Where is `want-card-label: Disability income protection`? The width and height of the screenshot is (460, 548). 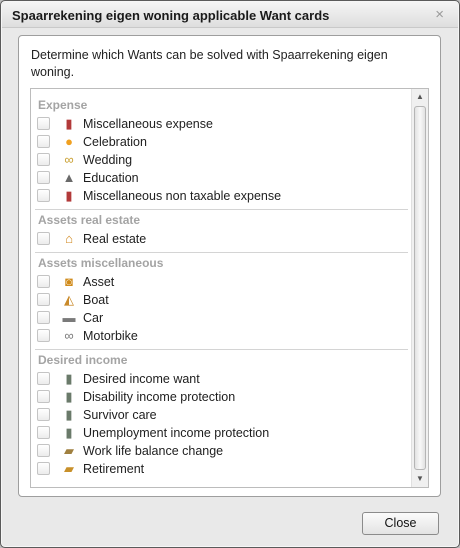
want-card-label: Disability income protection is located at coordinates (159, 397).